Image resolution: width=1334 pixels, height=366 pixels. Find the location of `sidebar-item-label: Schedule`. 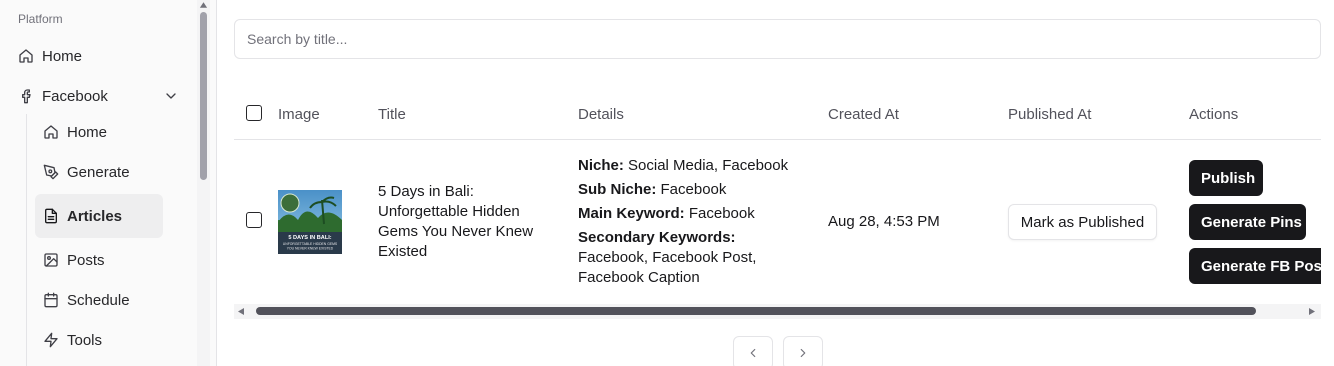

sidebar-item-label: Schedule is located at coordinates (98, 300).